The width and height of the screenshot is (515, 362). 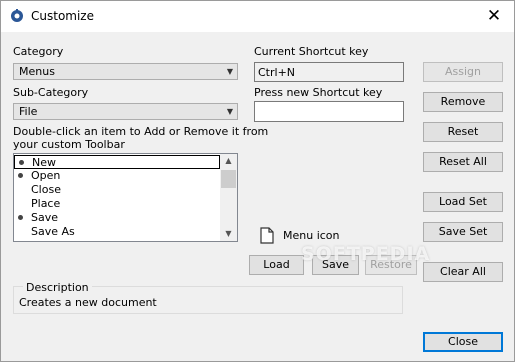 What do you see at coordinates (37, 71) in the screenshot?
I see `category-value: Menus` at bounding box center [37, 71].